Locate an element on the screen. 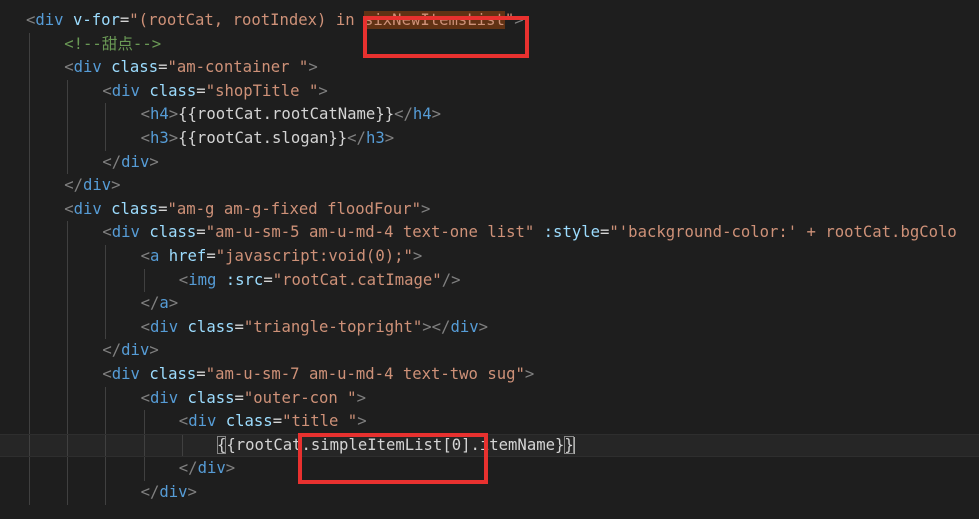 The width and height of the screenshot is (979, 519). code-token: "rootCat.catImage" is located at coordinates (357, 279).